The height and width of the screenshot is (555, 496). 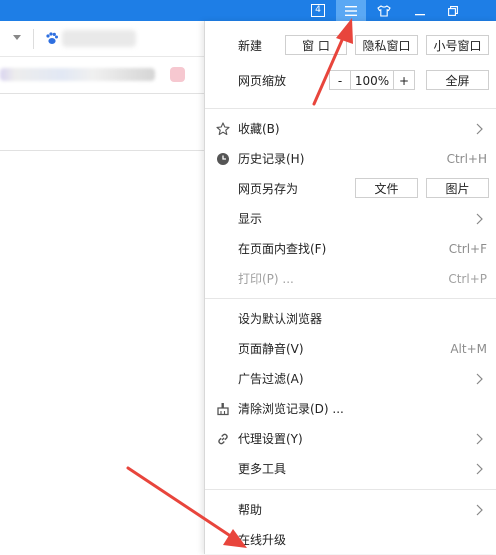 What do you see at coordinates (457, 188) in the screenshot?
I see `save-image-button: 图片` at bounding box center [457, 188].